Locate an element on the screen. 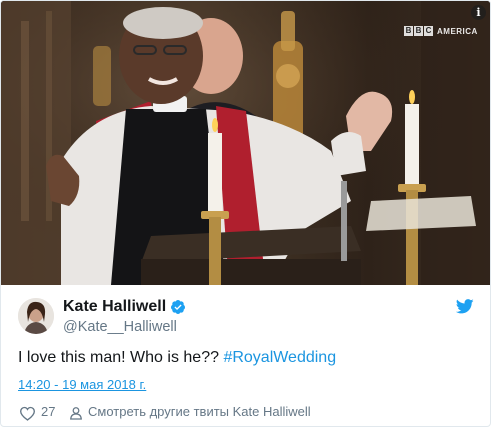 This screenshot has width=491, height=427. like-count: 27 is located at coordinates (48, 411).